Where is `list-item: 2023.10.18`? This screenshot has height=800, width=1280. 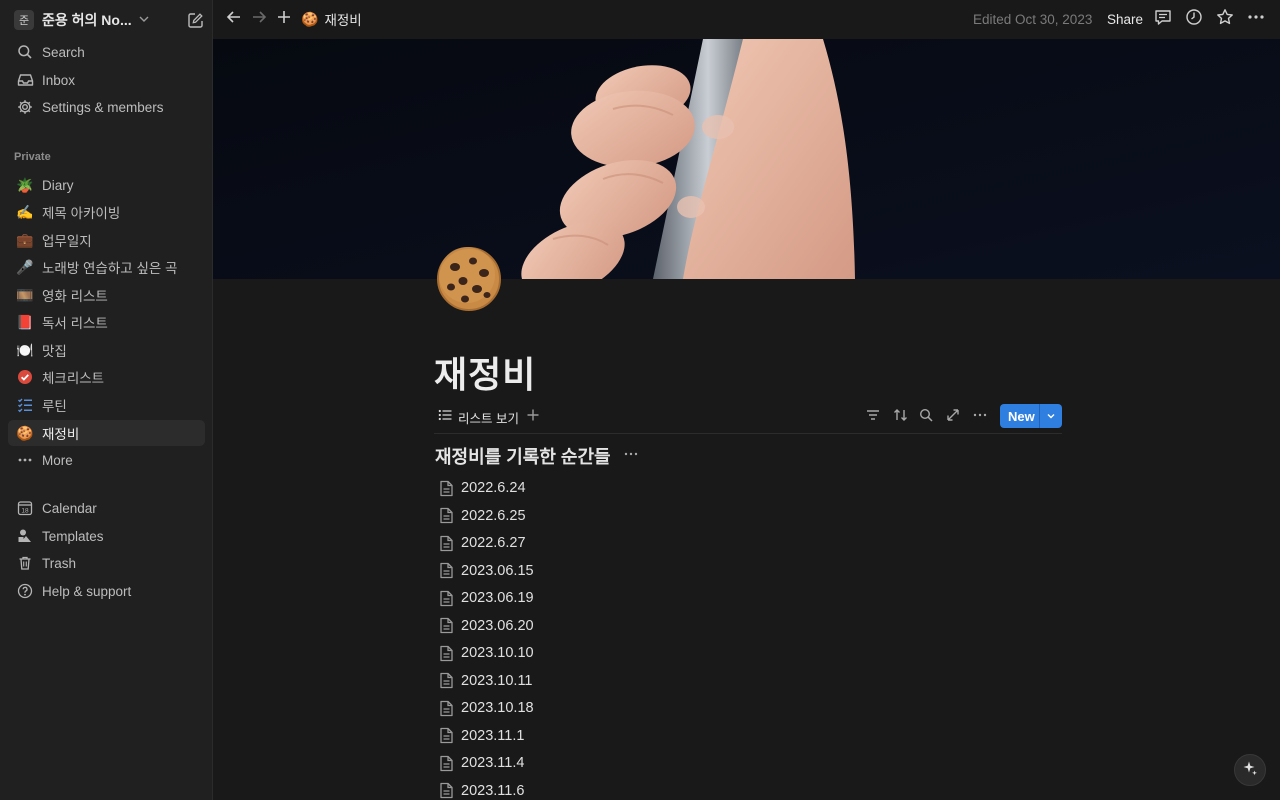 list-item: 2023.10.18 is located at coordinates (745, 708).